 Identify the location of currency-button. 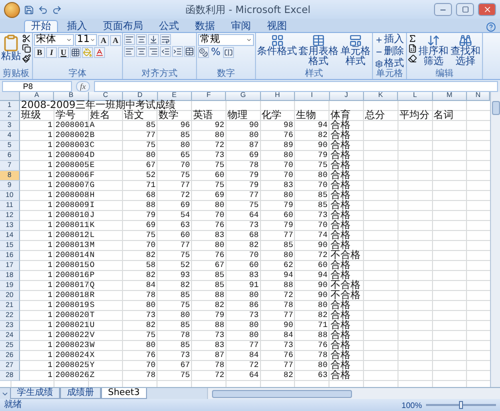
(203, 52).